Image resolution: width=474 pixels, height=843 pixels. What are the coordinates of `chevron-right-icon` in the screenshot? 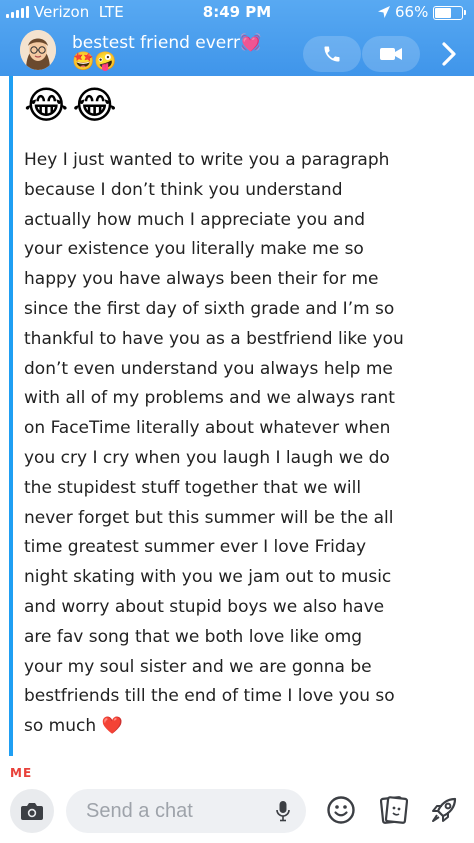 It's located at (449, 54).